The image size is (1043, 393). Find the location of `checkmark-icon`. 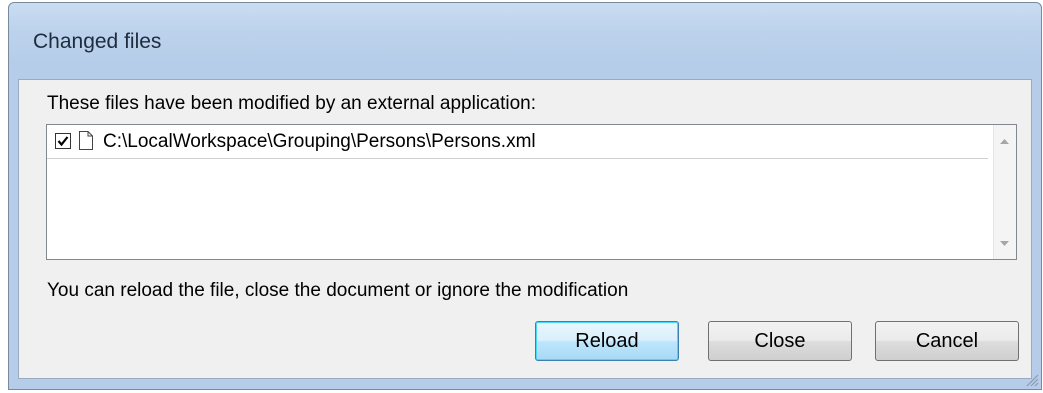

checkmark-icon is located at coordinates (63, 141).